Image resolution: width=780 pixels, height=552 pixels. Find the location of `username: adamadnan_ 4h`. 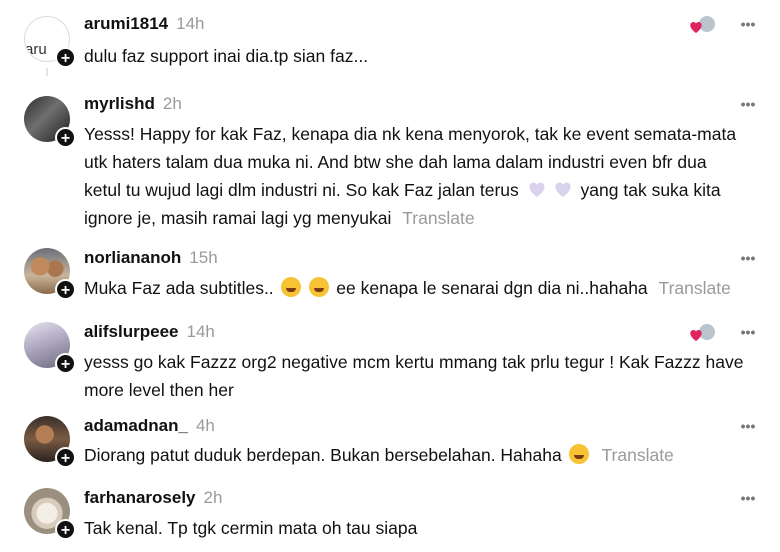

username: adamadnan_ 4h is located at coordinates (149, 426).